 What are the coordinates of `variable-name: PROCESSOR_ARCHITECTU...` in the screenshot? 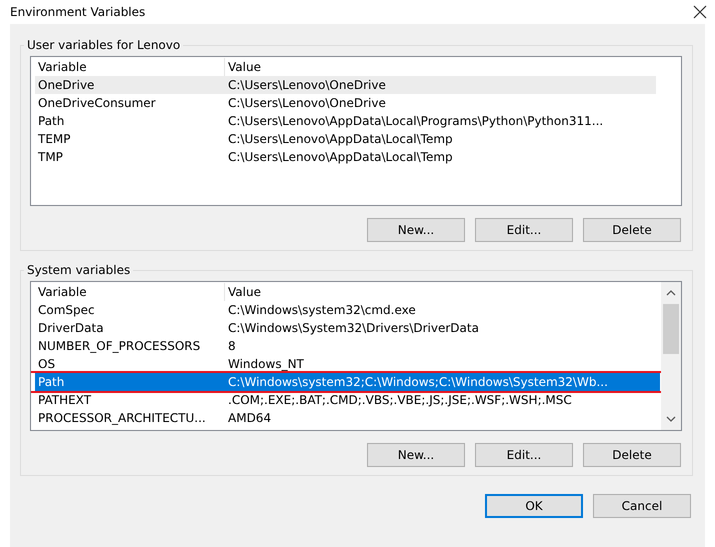 It's located at (122, 418).